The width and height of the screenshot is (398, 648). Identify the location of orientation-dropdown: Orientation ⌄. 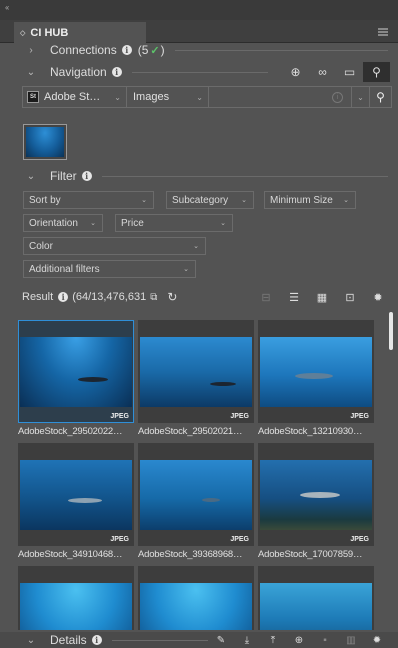
(63, 223).